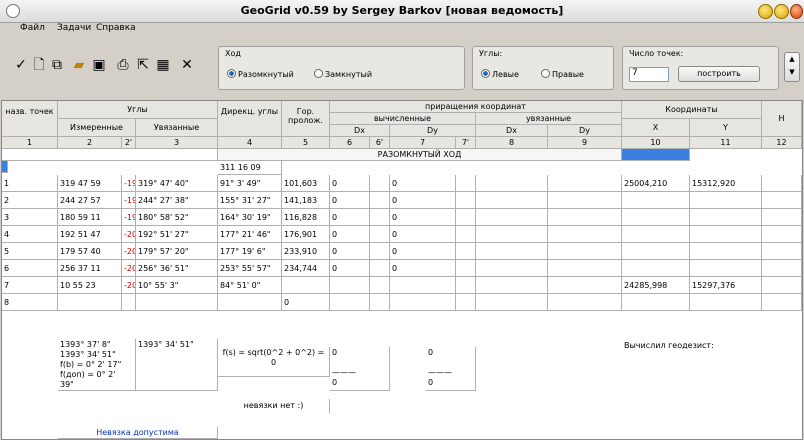  I want to click on open-folder-icon: ▰, so click(79, 65).